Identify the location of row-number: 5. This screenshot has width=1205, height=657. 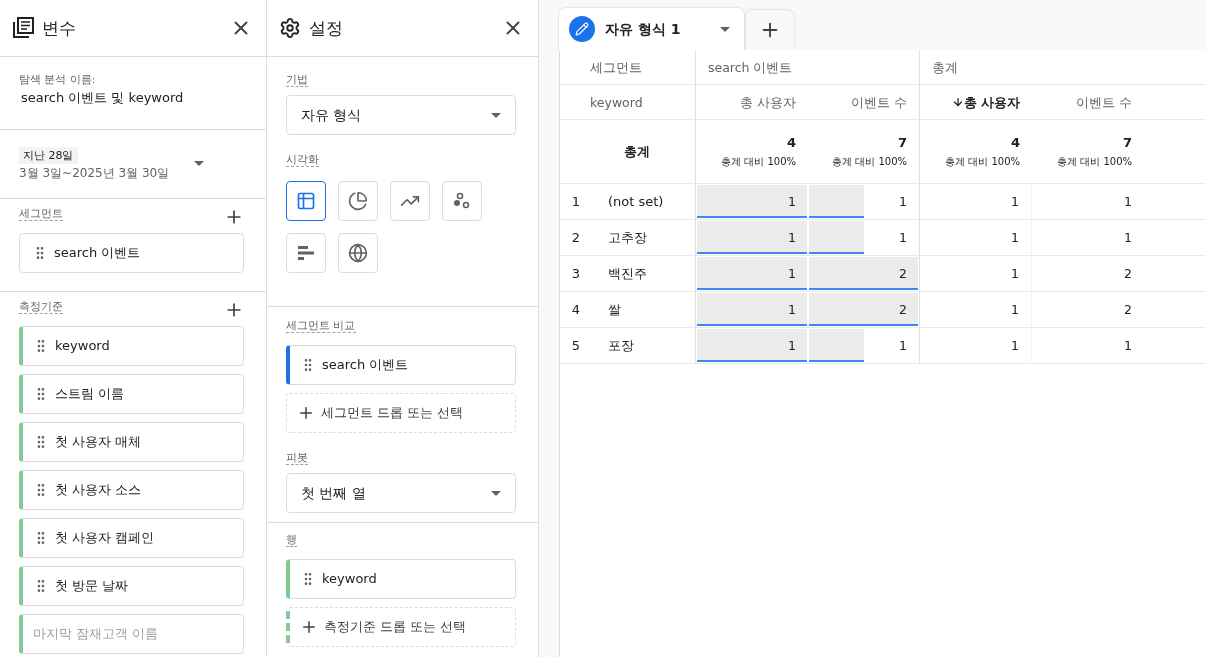
(576, 345).